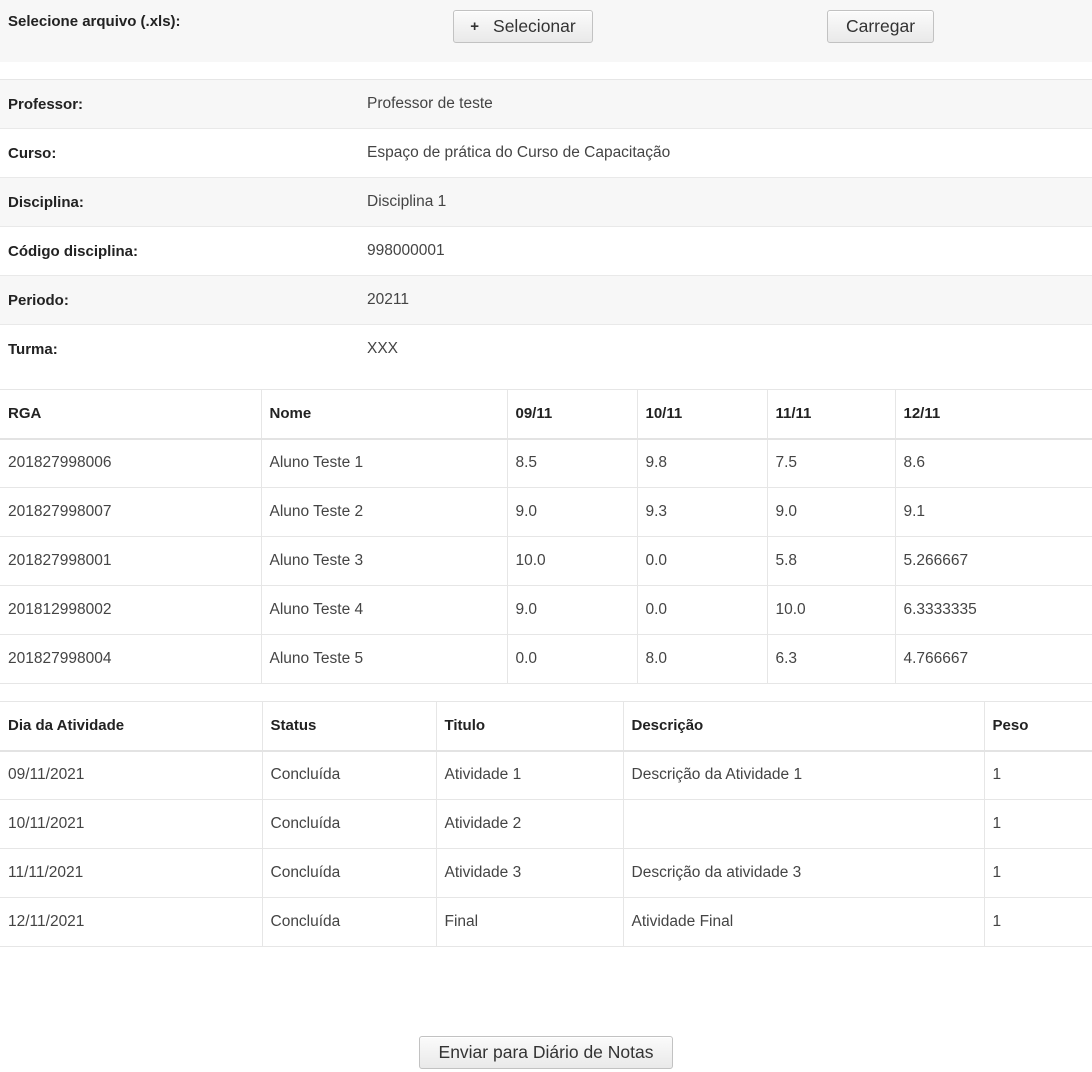 The width and height of the screenshot is (1092, 1072). What do you see at coordinates (725, 300) in the screenshot?
I see `info-value: 20211` at bounding box center [725, 300].